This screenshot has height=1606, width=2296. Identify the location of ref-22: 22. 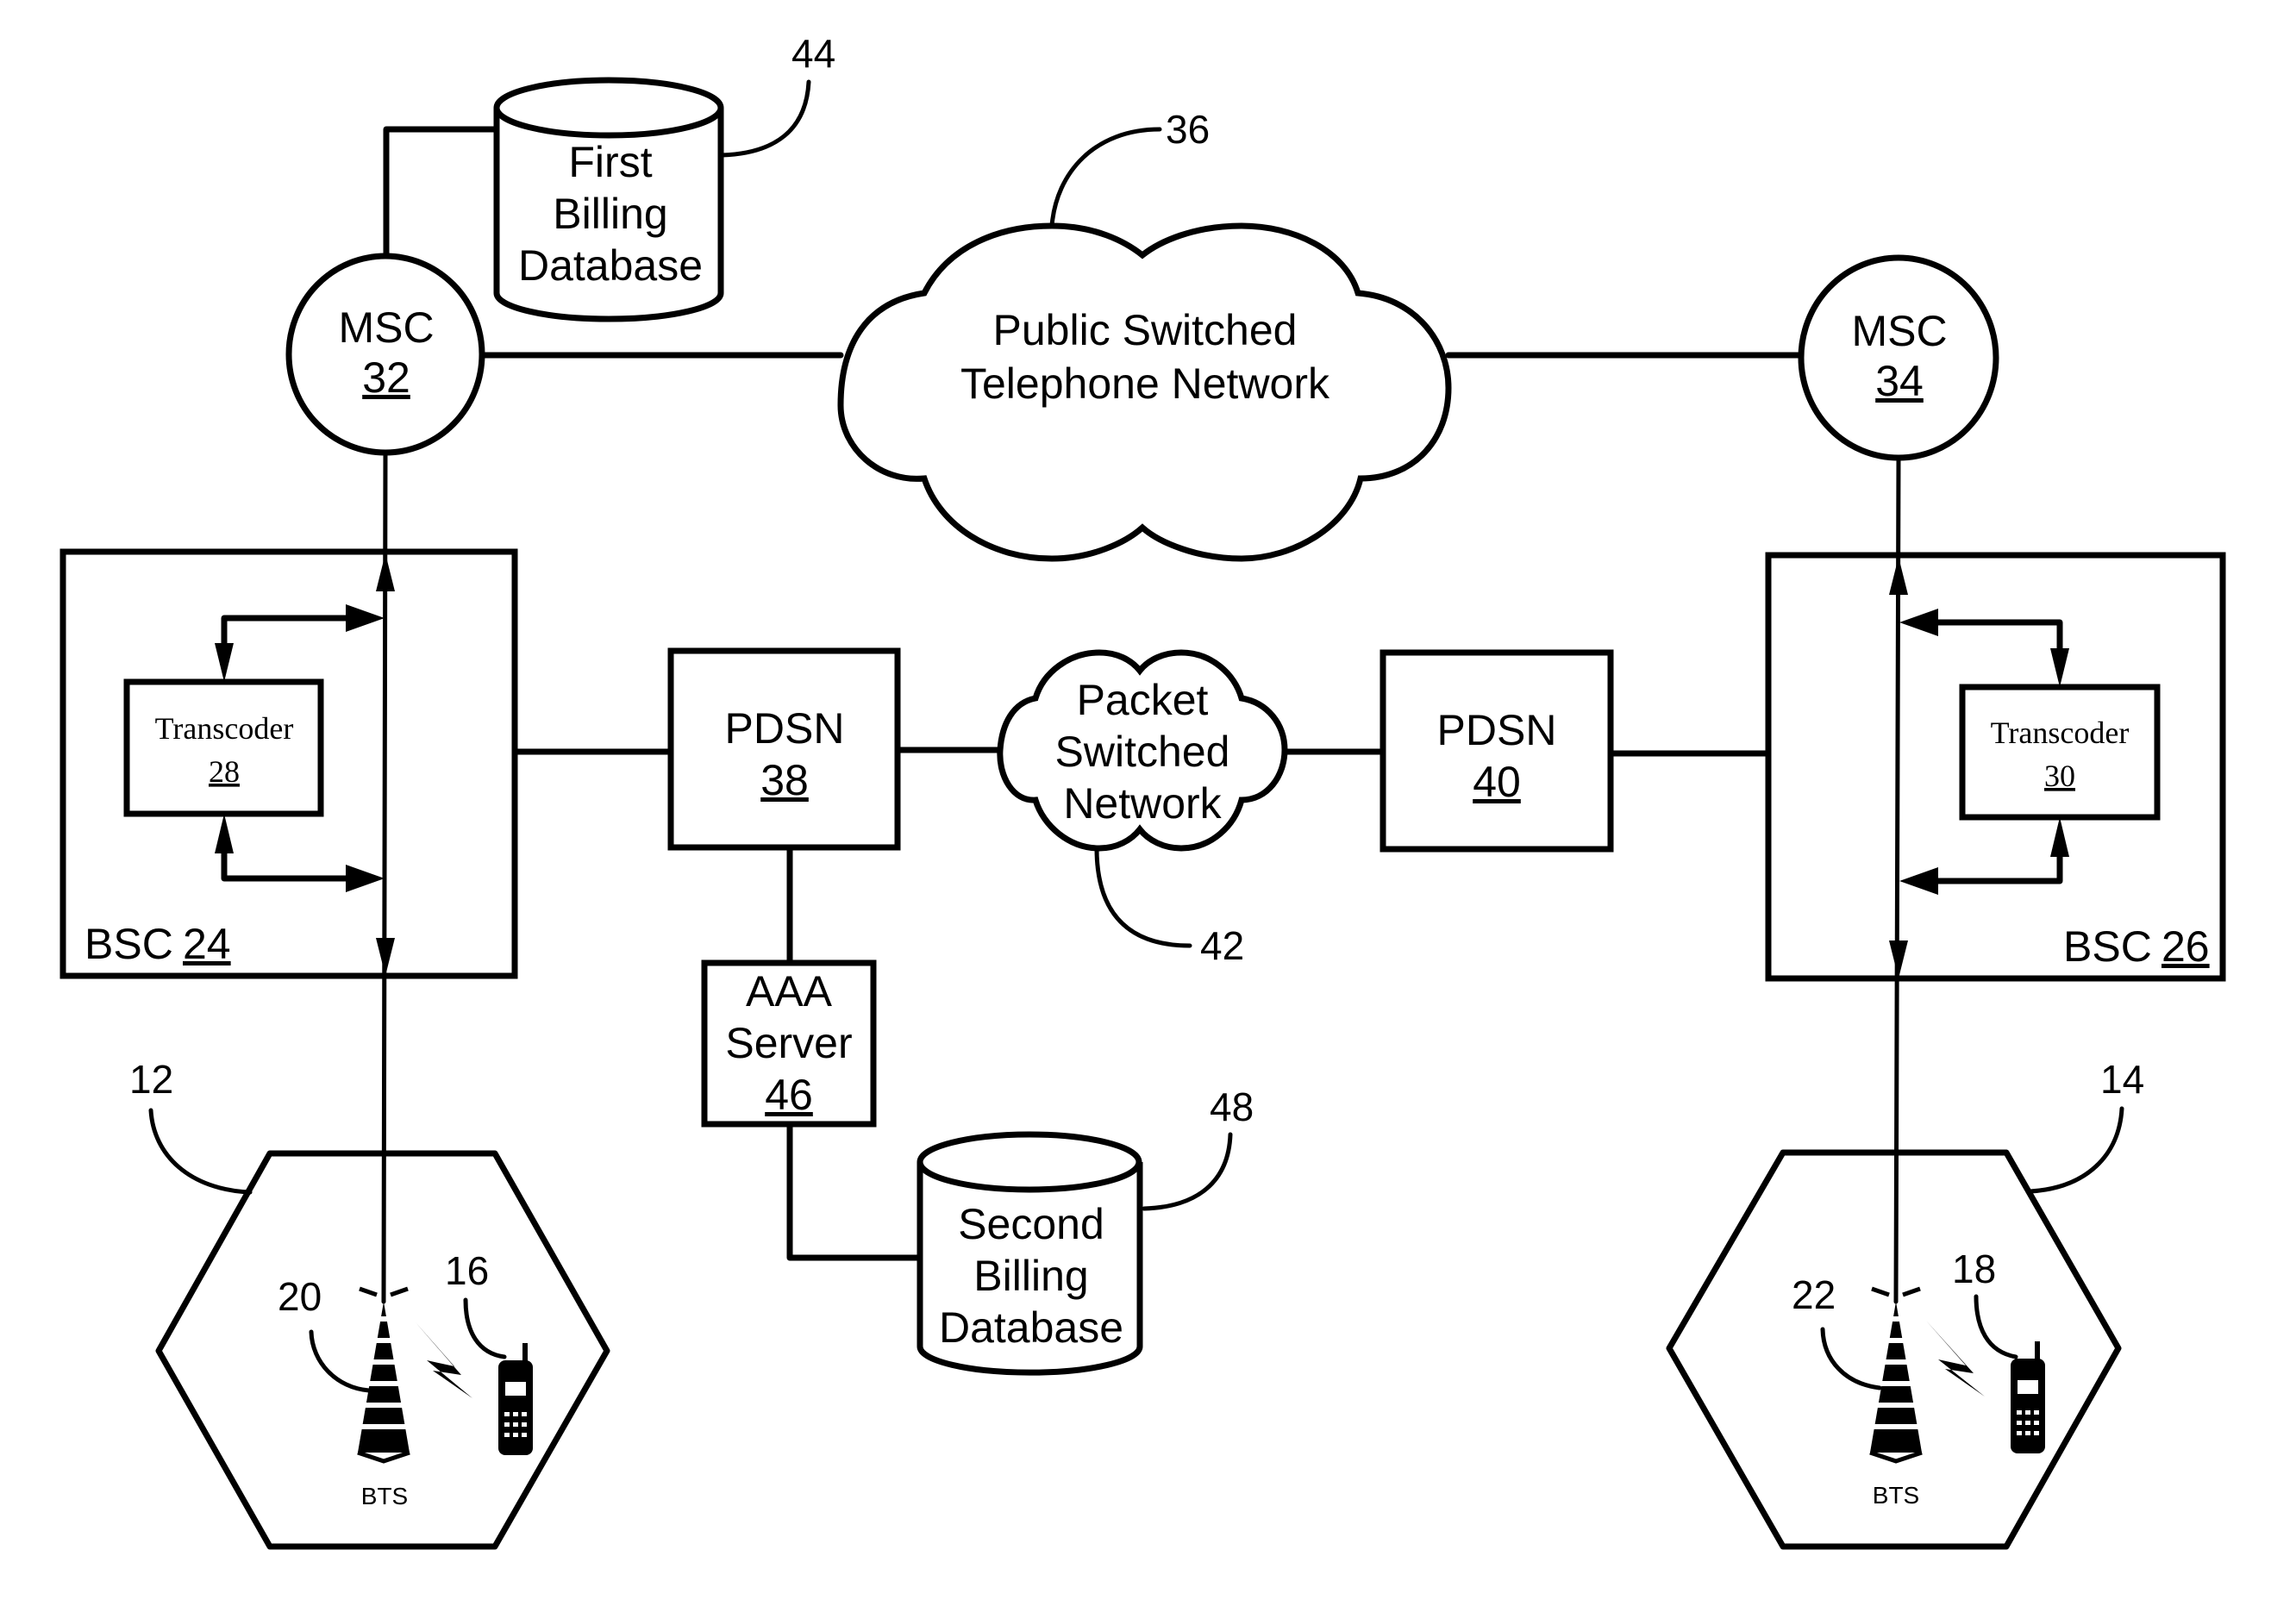
(1814, 1294).